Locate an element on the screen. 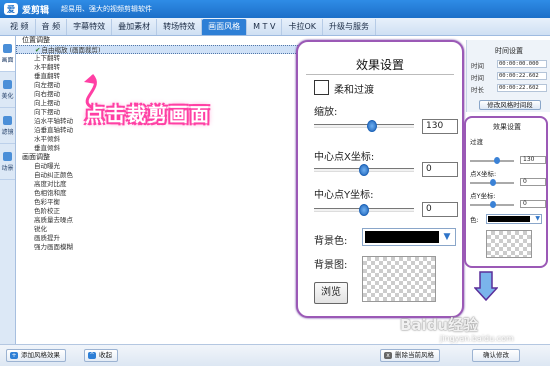 The height and width of the screenshot is (366, 550). mini-zoom-input: 130 is located at coordinates (533, 160).